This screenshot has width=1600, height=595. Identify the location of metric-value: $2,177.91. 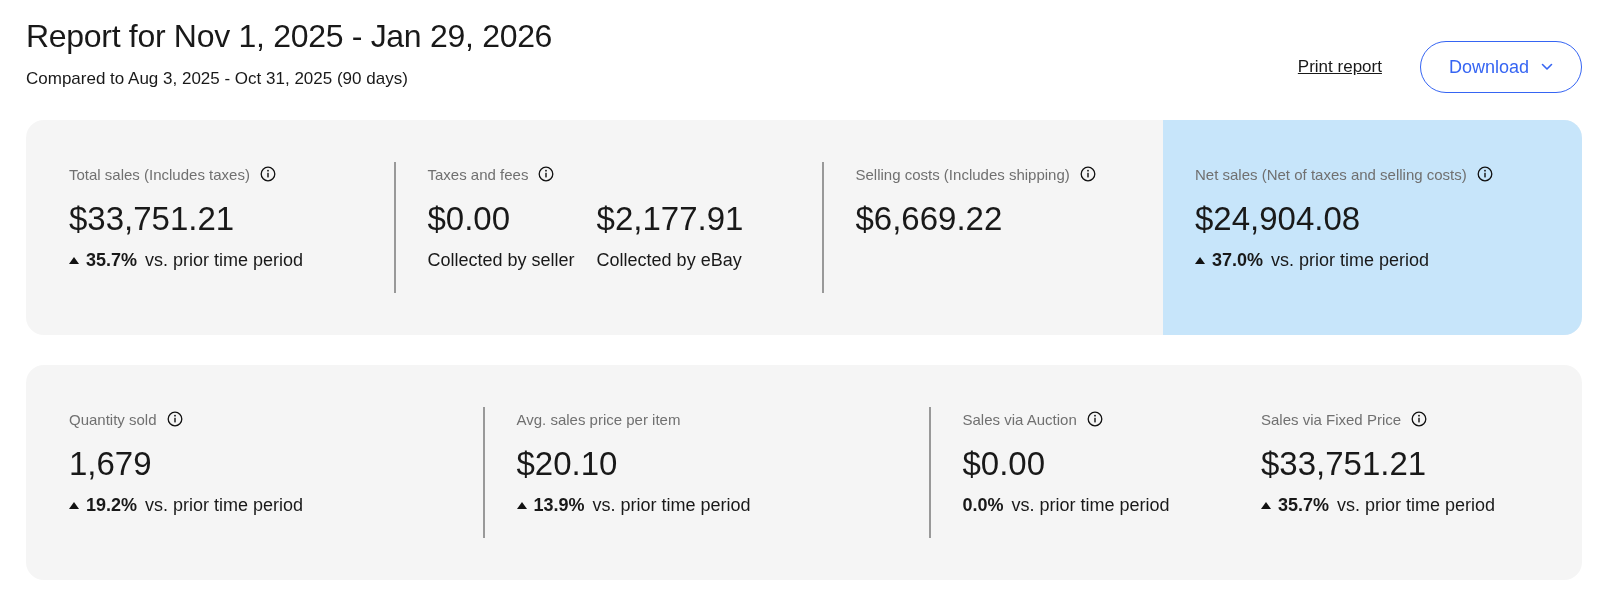
(670, 219).